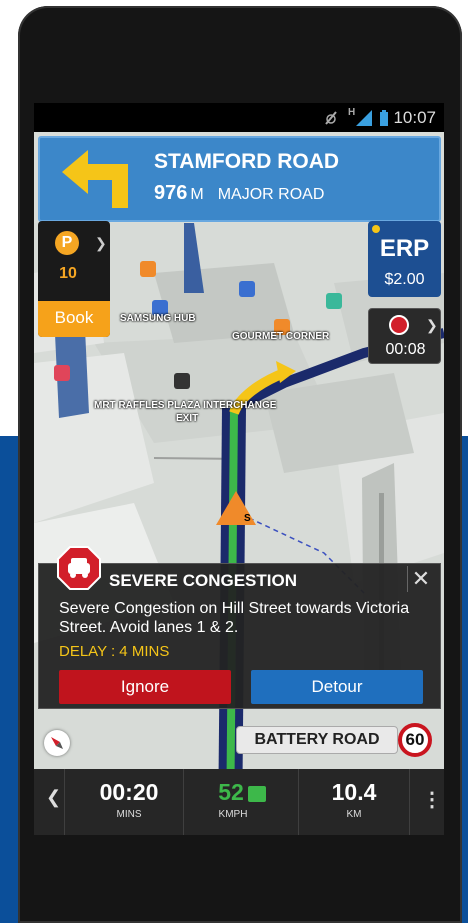  I want to click on speed-value: 52, so click(231, 792).